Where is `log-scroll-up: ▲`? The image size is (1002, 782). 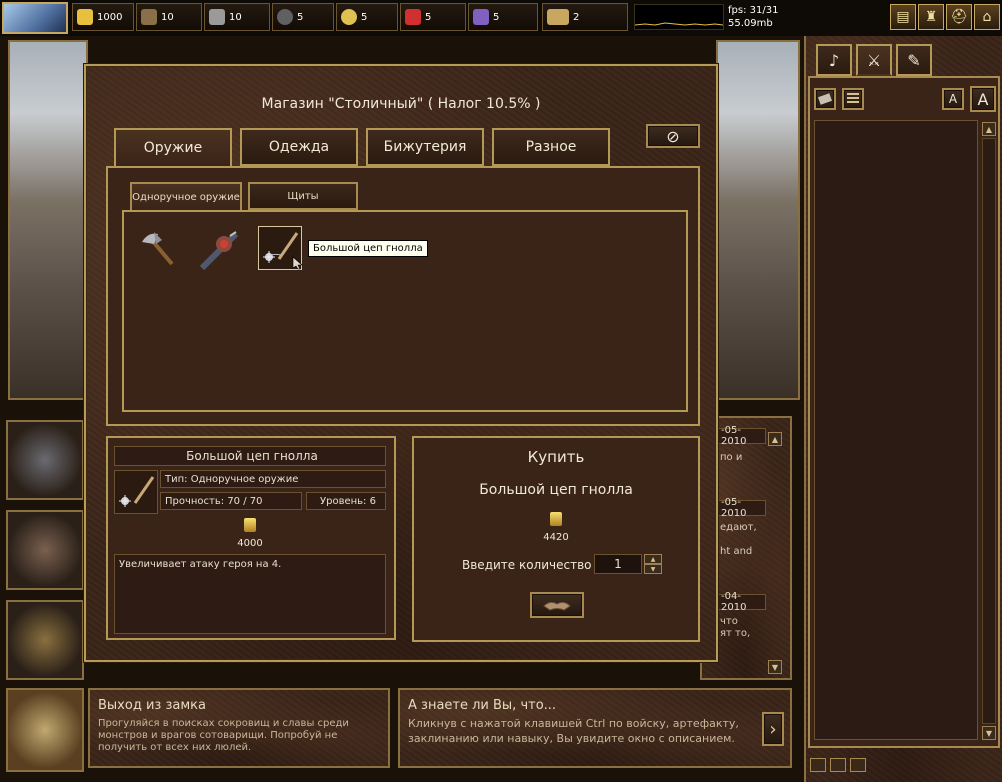 log-scroll-up: ▲ is located at coordinates (775, 439).